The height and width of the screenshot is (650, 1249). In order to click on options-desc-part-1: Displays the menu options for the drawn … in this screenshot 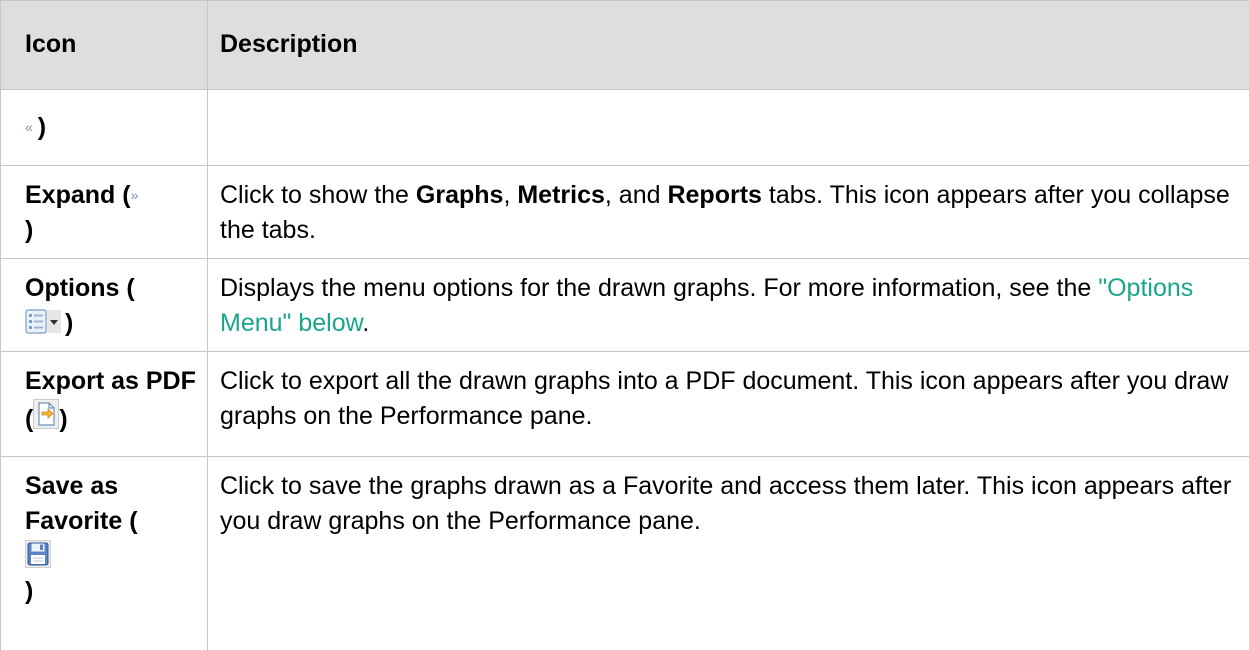, I will do `click(659, 288)`.